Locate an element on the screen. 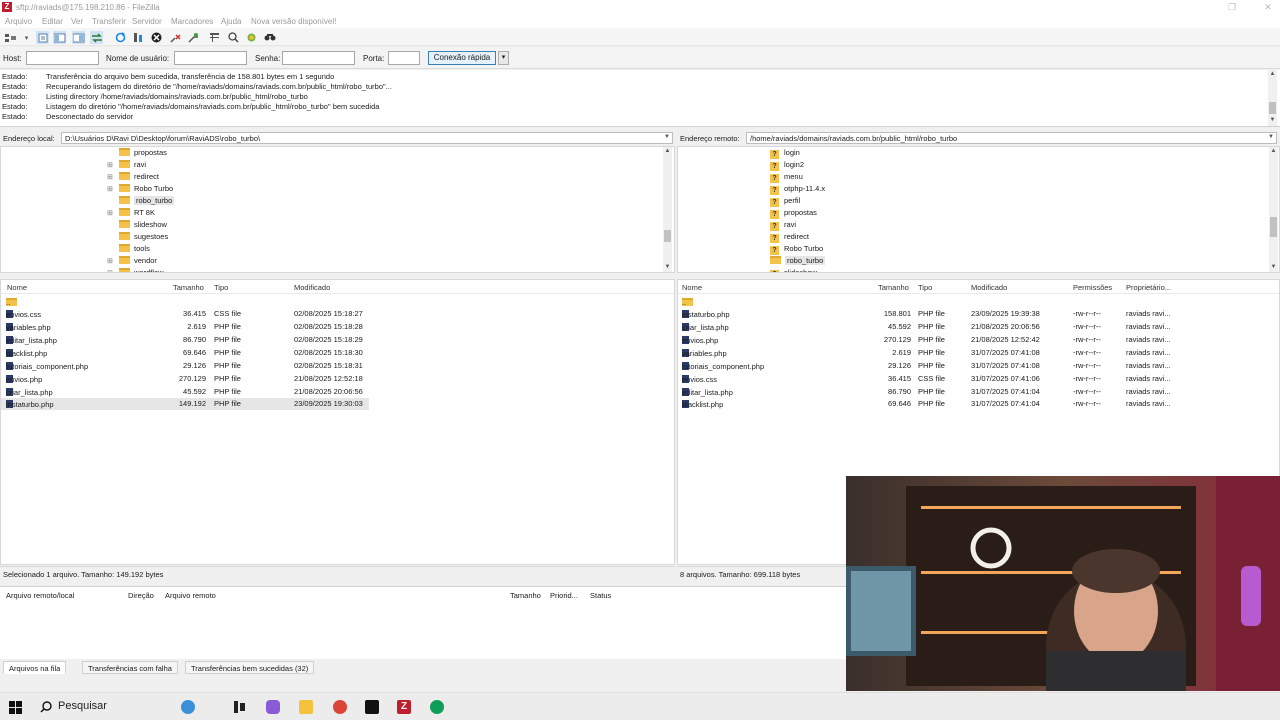 This screenshot has width=1280, height=720. column-local-remote: Arquivo remoto/local is located at coordinates (40, 595).